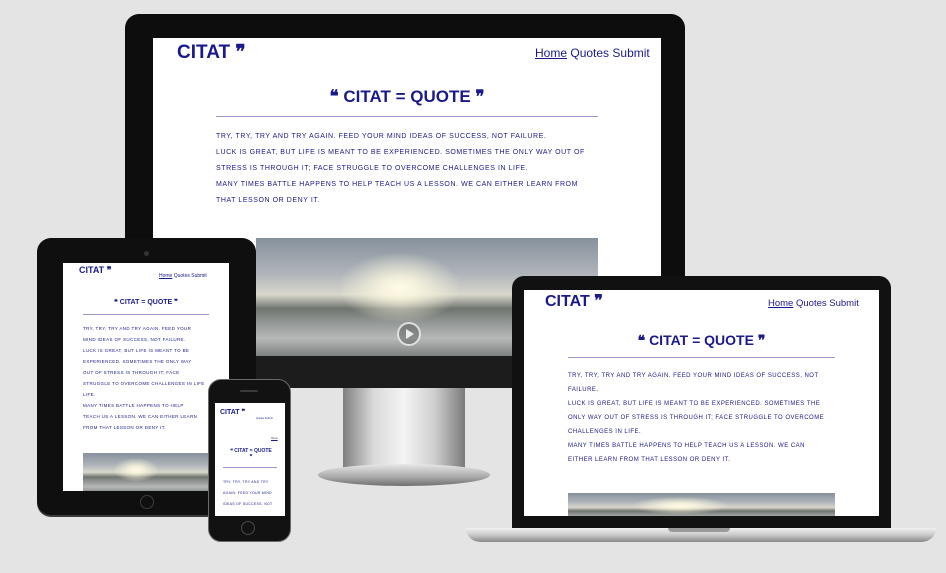  What do you see at coordinates (134, 339) in the screenshot?
I see `quote-line: mind ideas of success, not failure.` at bounding box center [134, 339].